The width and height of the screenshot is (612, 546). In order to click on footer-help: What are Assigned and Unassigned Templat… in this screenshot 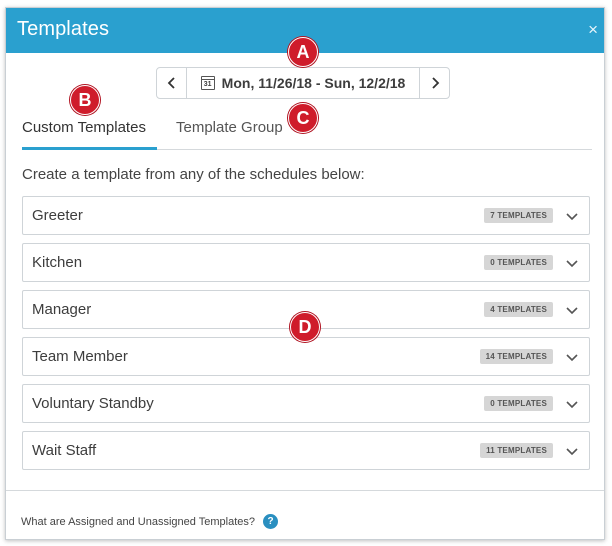, I will do `click(149, 521)`.